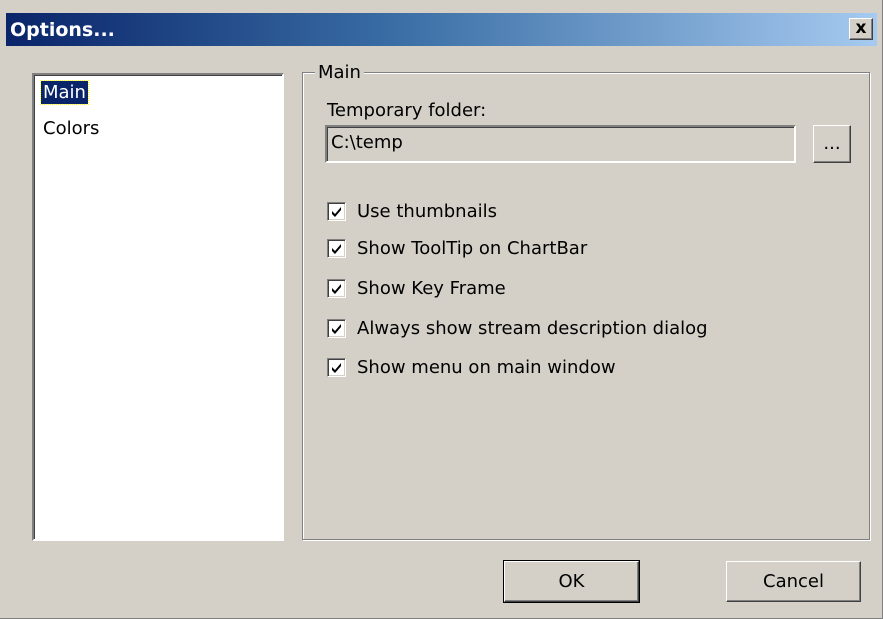 This screenshot has width=883, height=619. What do you see at coordinates (64, 92) in the screenshot?
I see `list-item-main: Main` at bounding box center [64, 92].